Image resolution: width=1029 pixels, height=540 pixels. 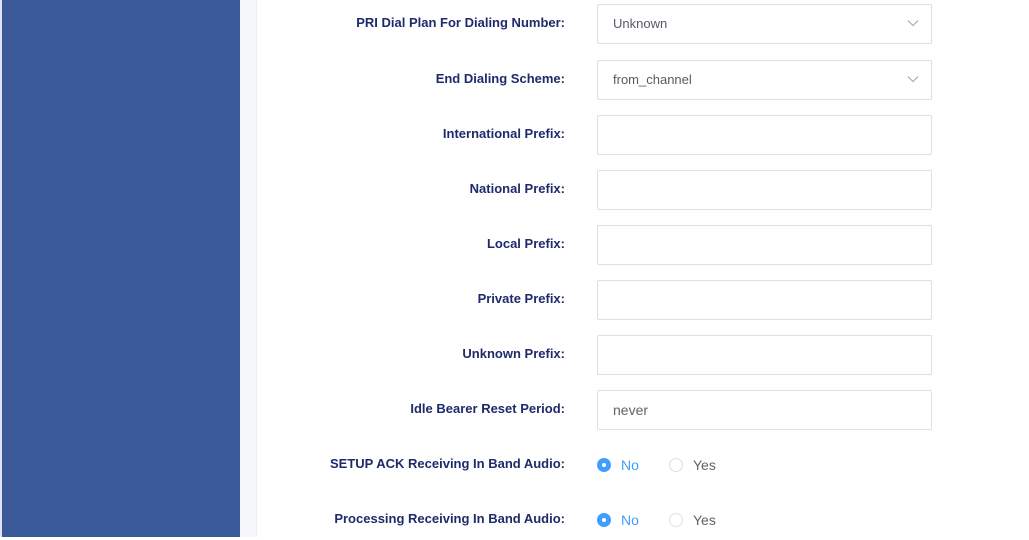 I want to click on unknown-prefix-label: Unknown Prefix:, so click(x=513, y=353).